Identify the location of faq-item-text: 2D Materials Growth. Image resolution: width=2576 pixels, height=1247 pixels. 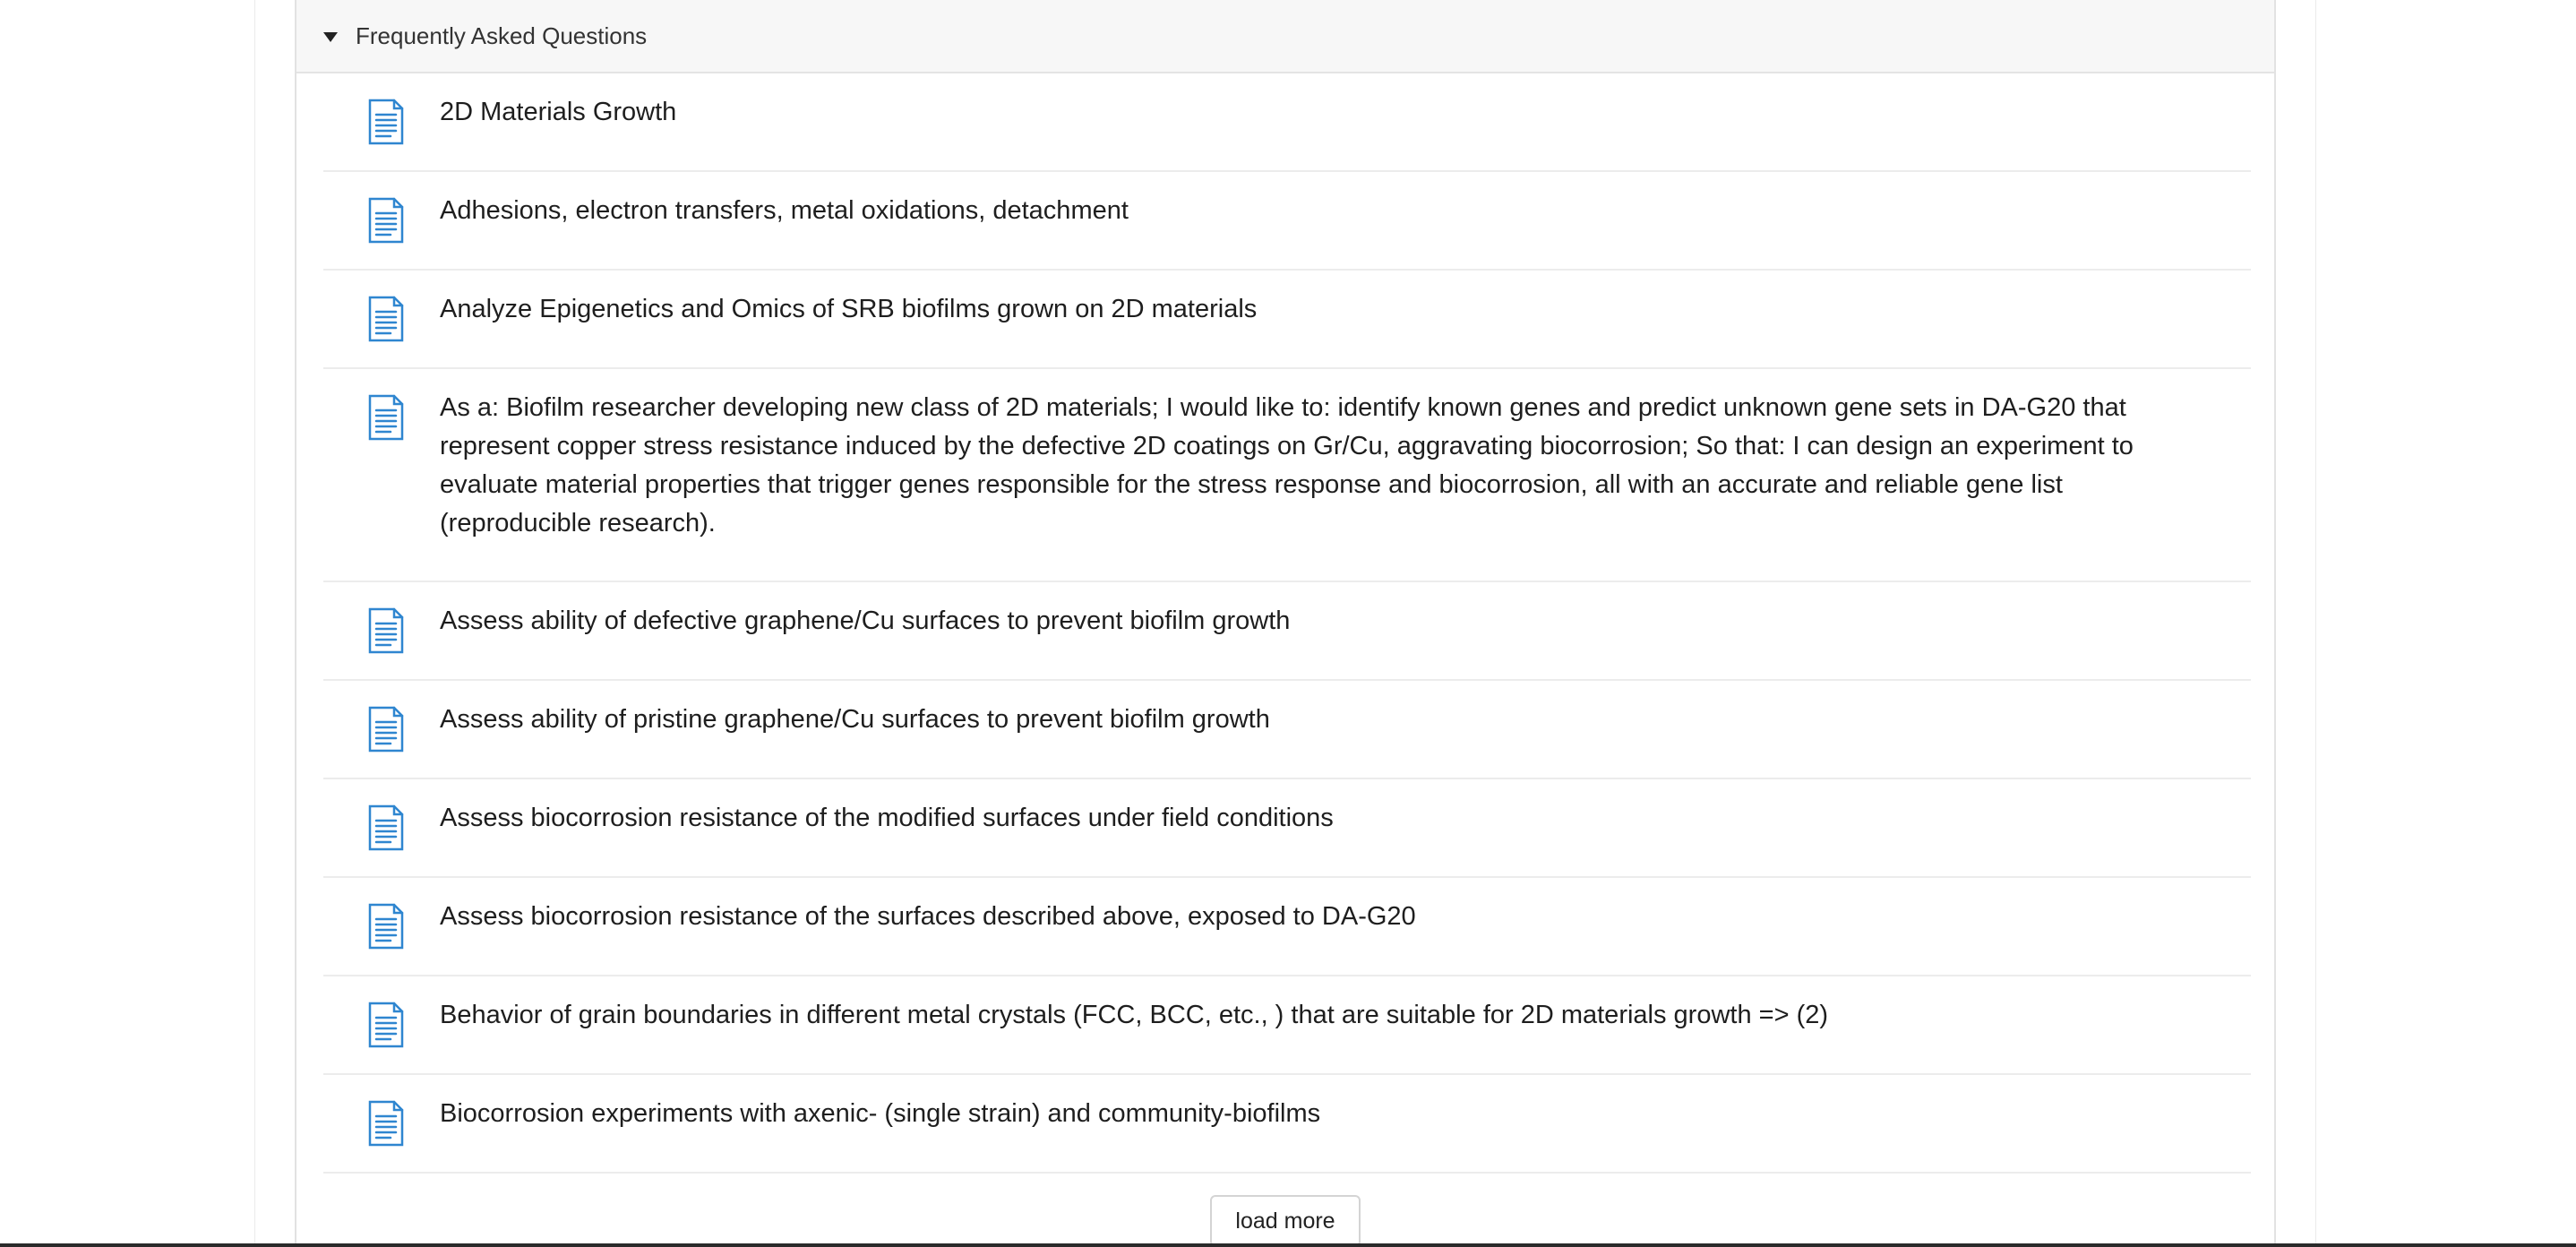
(558, 112).